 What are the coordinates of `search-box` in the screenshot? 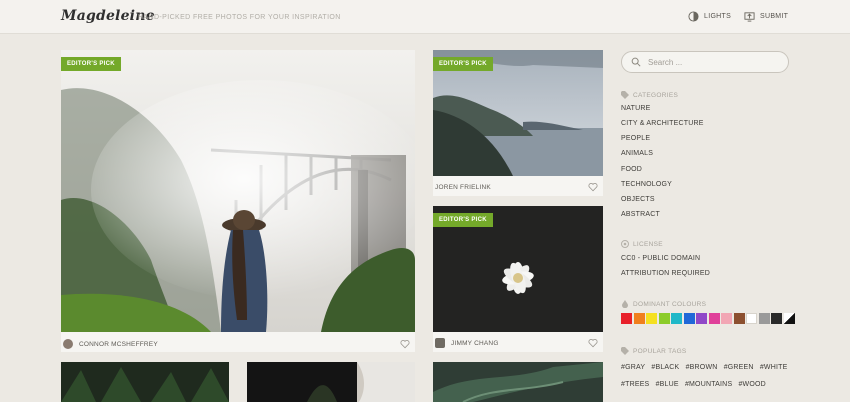 It's located at (705, 62).